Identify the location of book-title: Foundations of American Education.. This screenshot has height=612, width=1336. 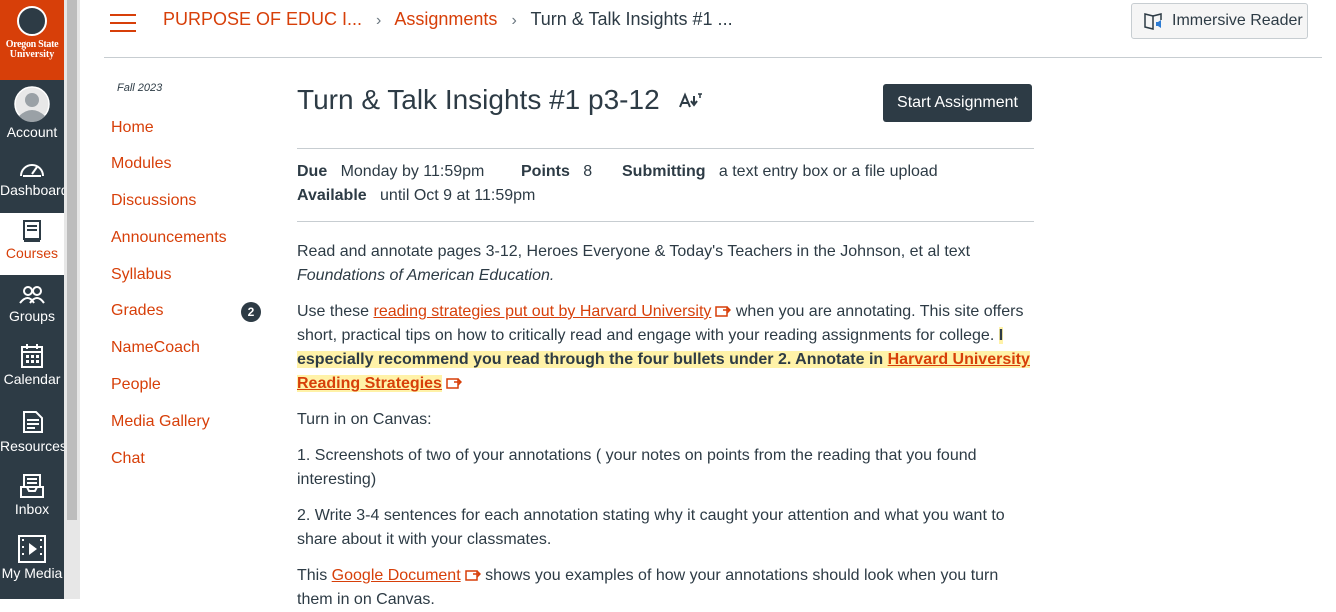
(426, 275).